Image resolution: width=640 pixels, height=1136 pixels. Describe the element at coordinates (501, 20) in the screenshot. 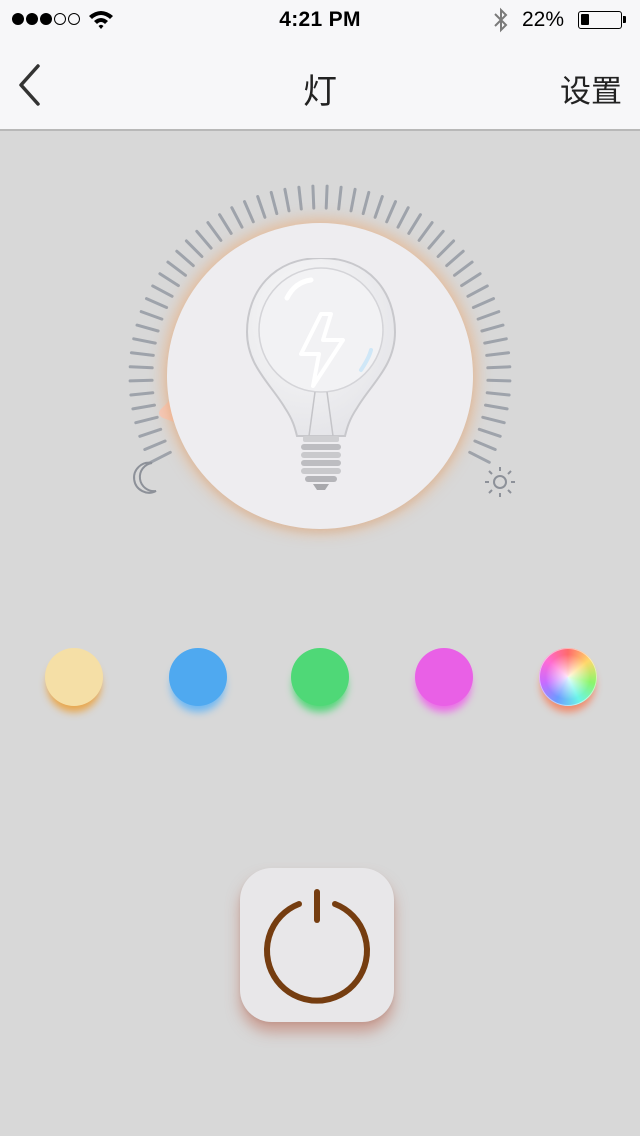

I see `bluetooth-icon` at that location.